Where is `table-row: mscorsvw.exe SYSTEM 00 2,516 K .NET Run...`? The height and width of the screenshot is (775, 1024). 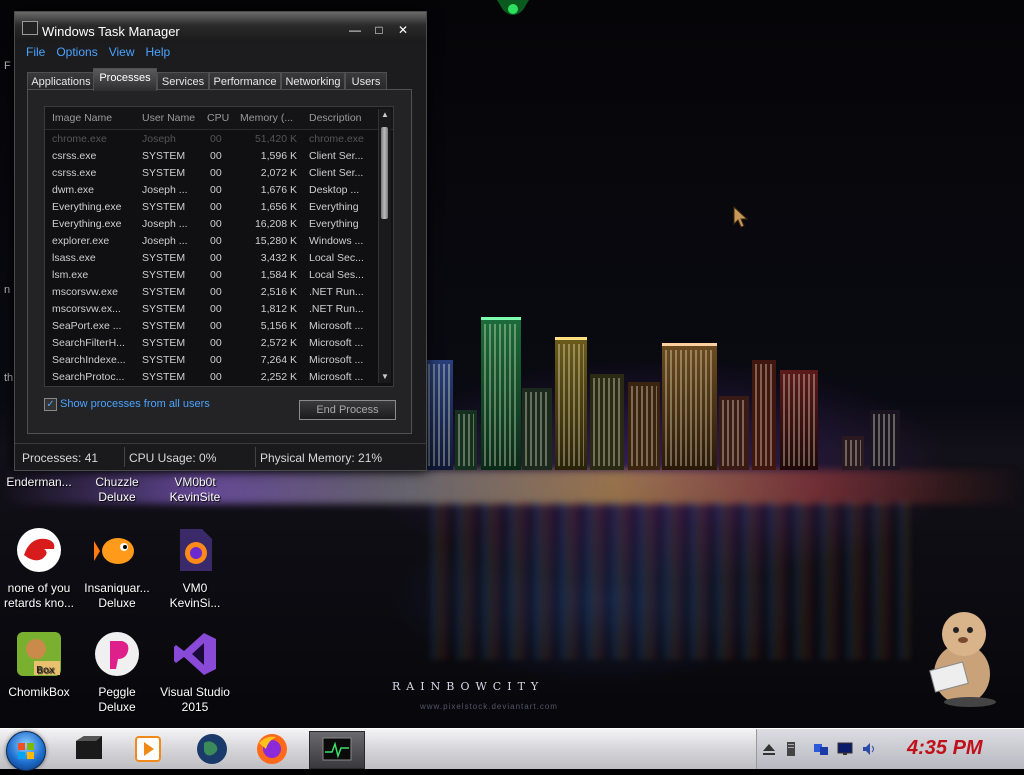
table-row: mscorsvw.exe SYSTEM 00 2,516 K .NET Run... is located at coordinates (211, 291).